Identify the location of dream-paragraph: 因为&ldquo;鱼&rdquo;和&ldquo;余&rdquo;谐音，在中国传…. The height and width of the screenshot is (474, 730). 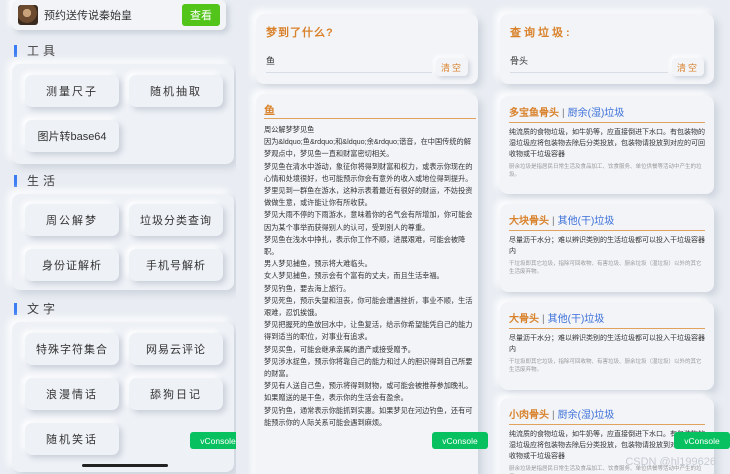
(367, 148).